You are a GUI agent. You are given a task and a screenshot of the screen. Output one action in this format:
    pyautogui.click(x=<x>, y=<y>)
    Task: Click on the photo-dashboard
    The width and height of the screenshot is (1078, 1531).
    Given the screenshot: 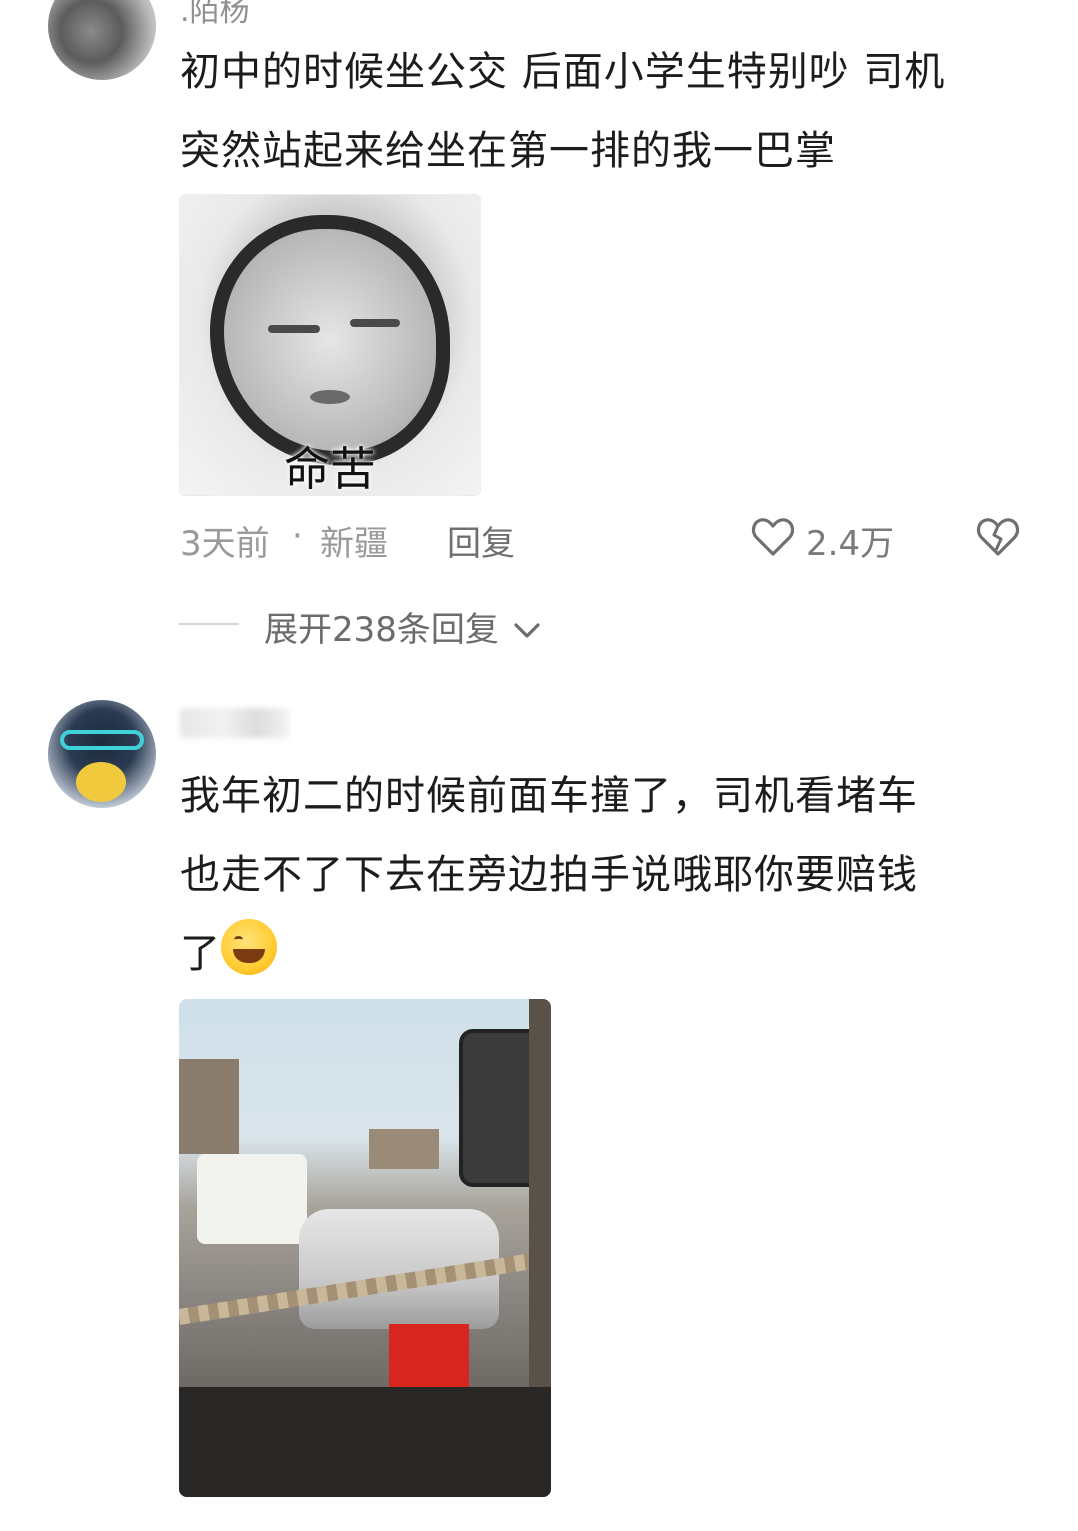 What is the action you would take?
    pyautogui.click(x=365, y=1442)
    